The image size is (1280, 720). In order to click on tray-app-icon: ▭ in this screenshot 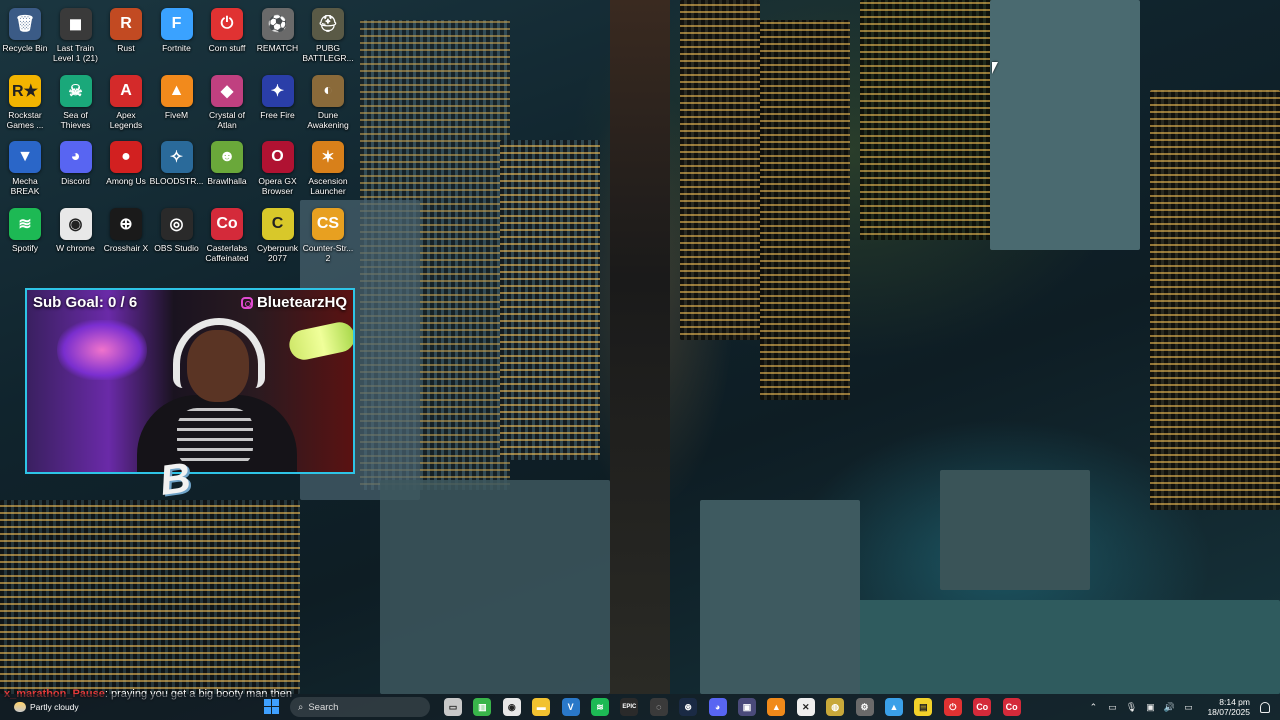, I will do `click(1112, 707)`.